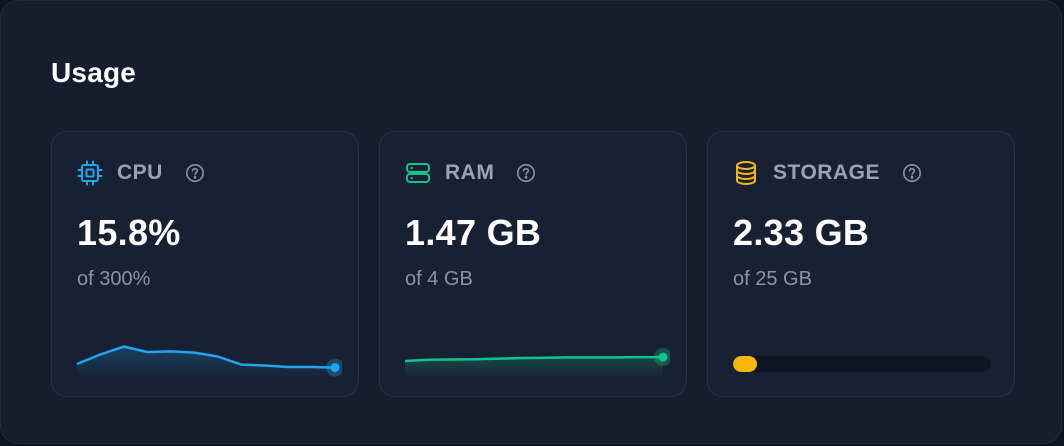 The height and width of the screenshot is (446, 1064). I want to click on storage-help-icon, so click(912, 173).